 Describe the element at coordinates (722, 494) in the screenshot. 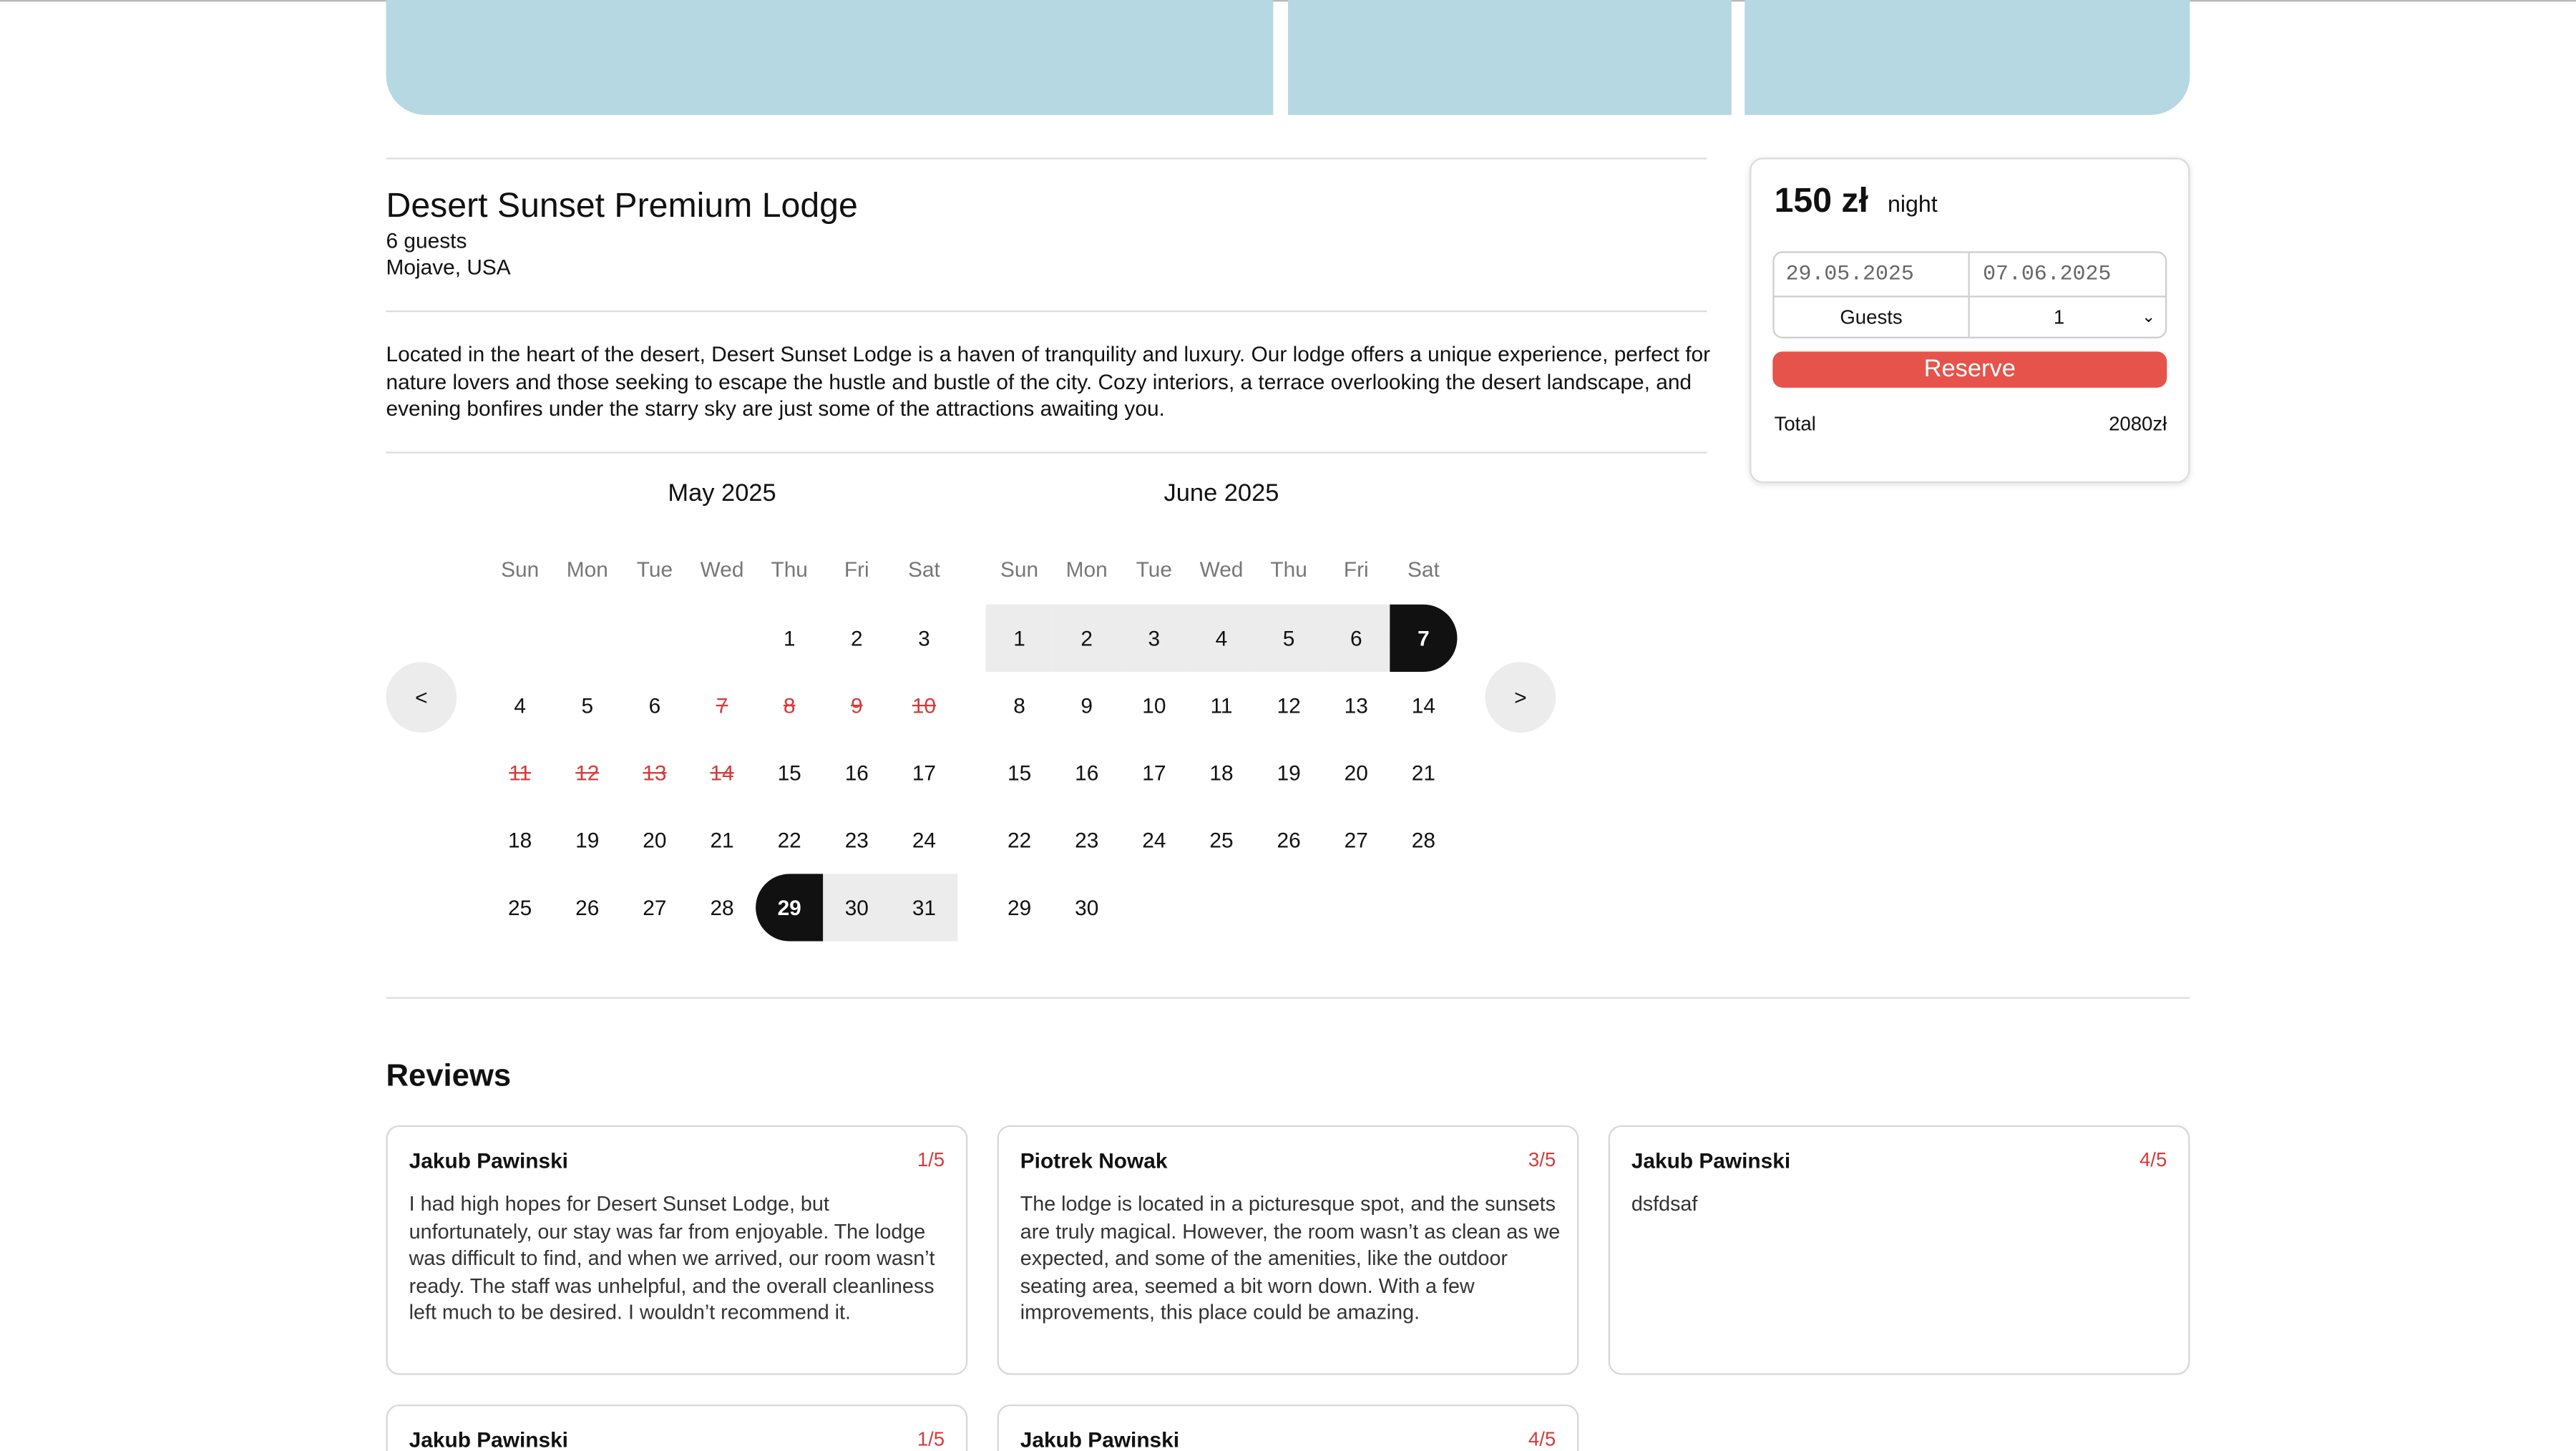

I see `month-title-may: May 2025` at that location.